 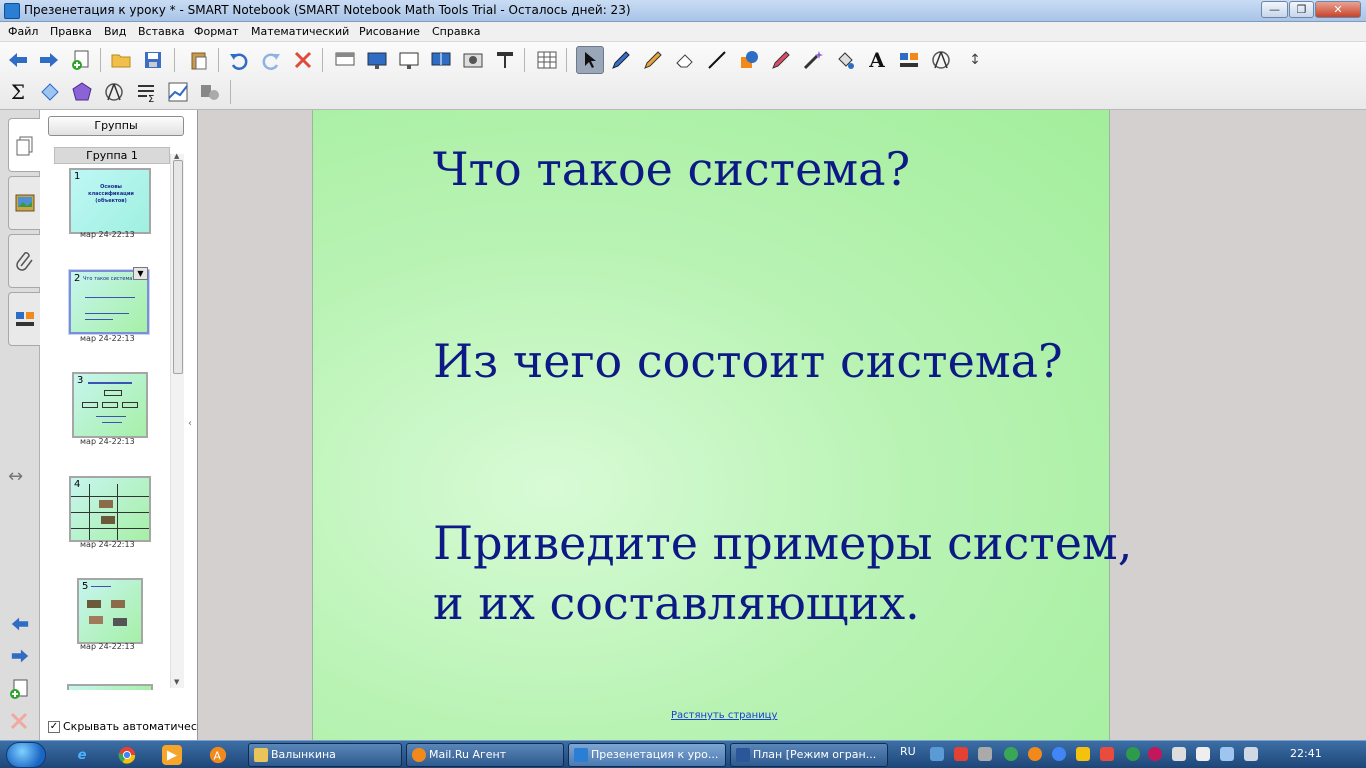 What do you see at coordinates (24, 261) in the screenshot?
I see `attachments-tab` at bounding box center [24, 261].